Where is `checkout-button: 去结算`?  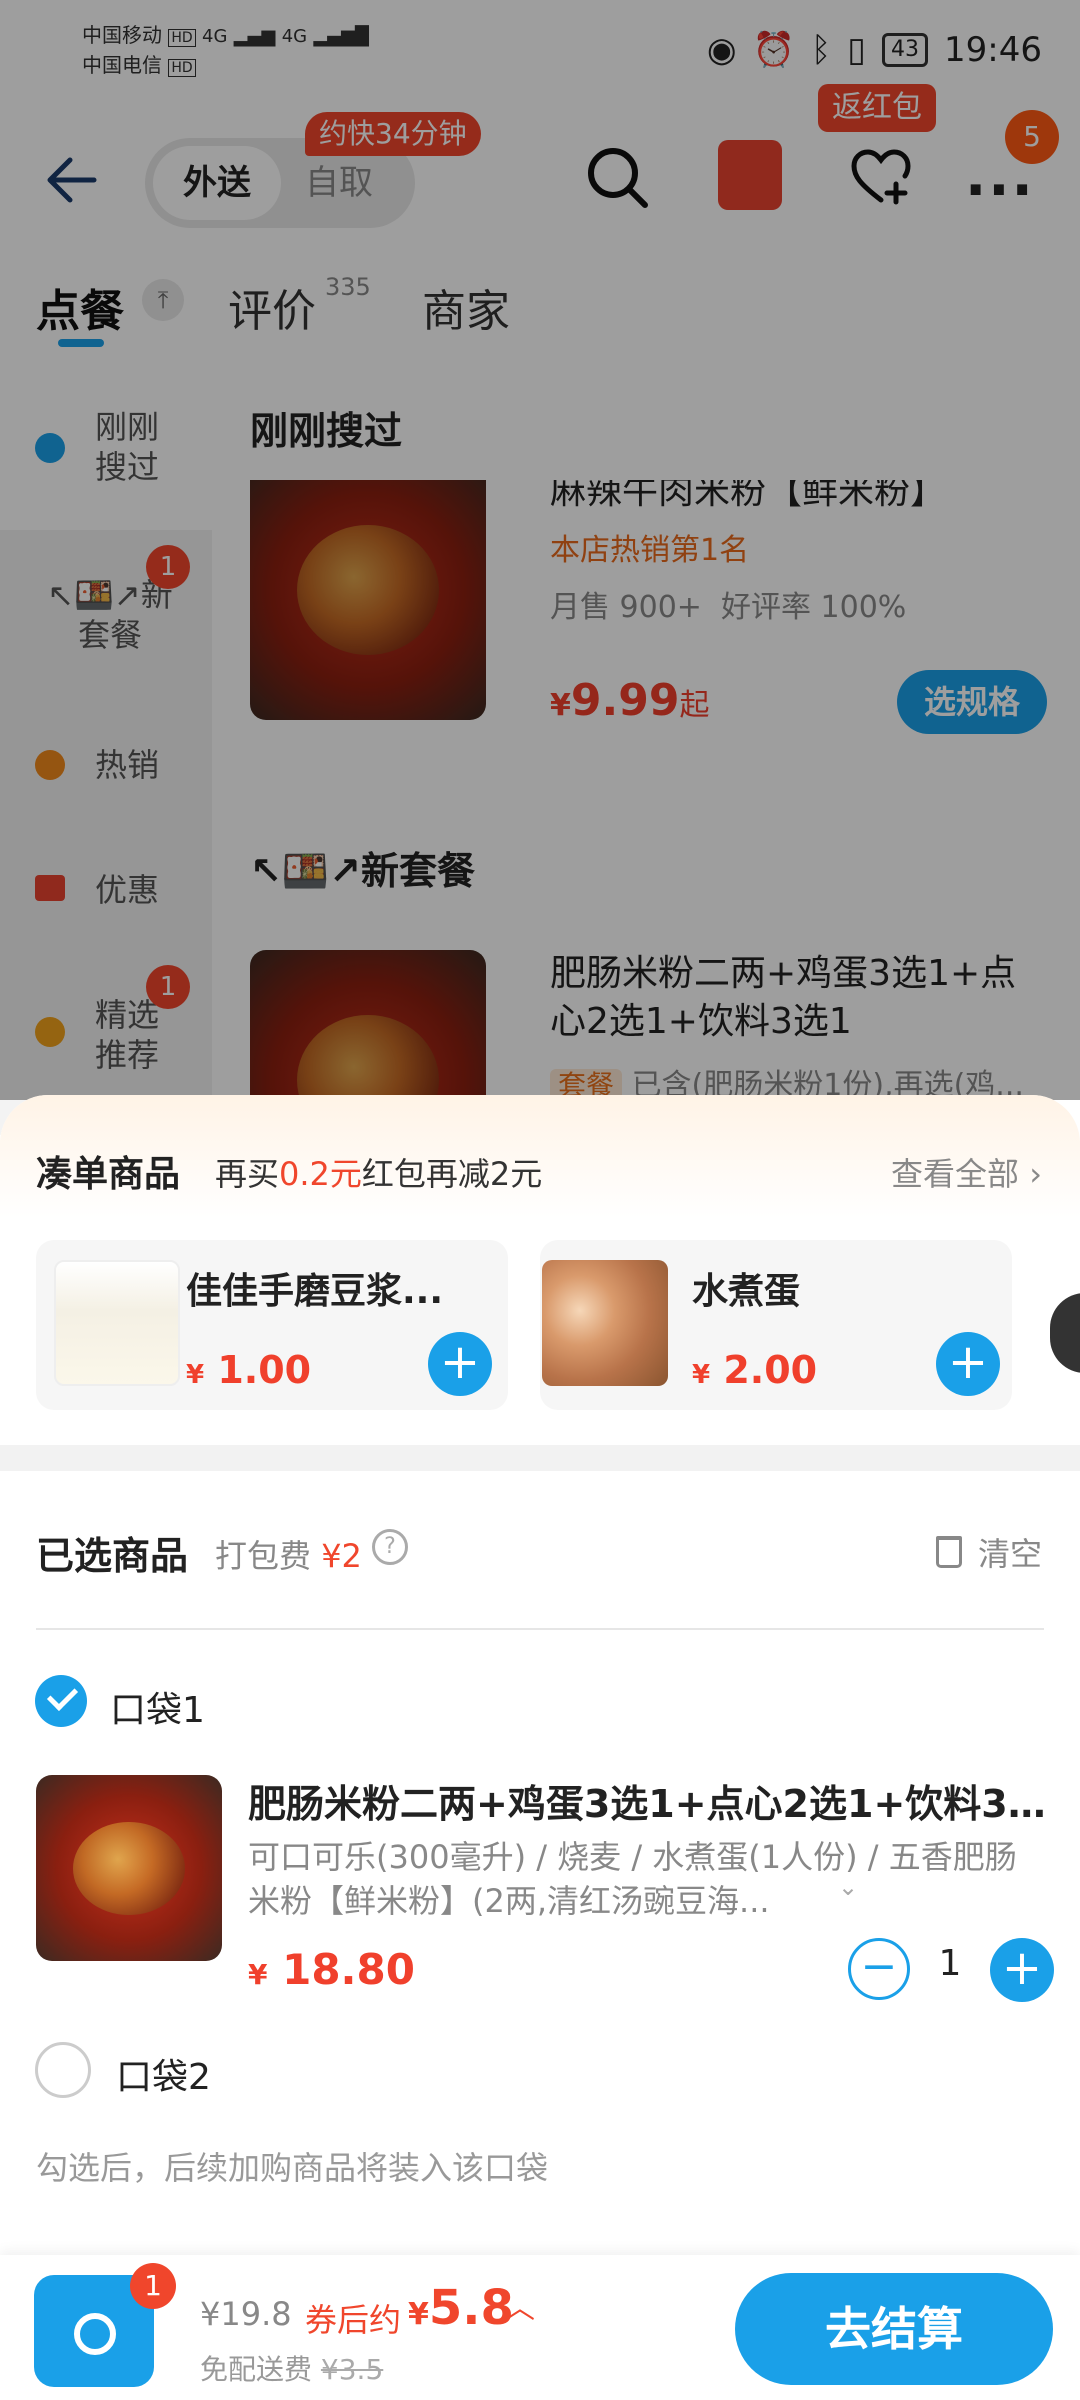
checkout-button: 去结算 is located at coordinates (894, 2329).